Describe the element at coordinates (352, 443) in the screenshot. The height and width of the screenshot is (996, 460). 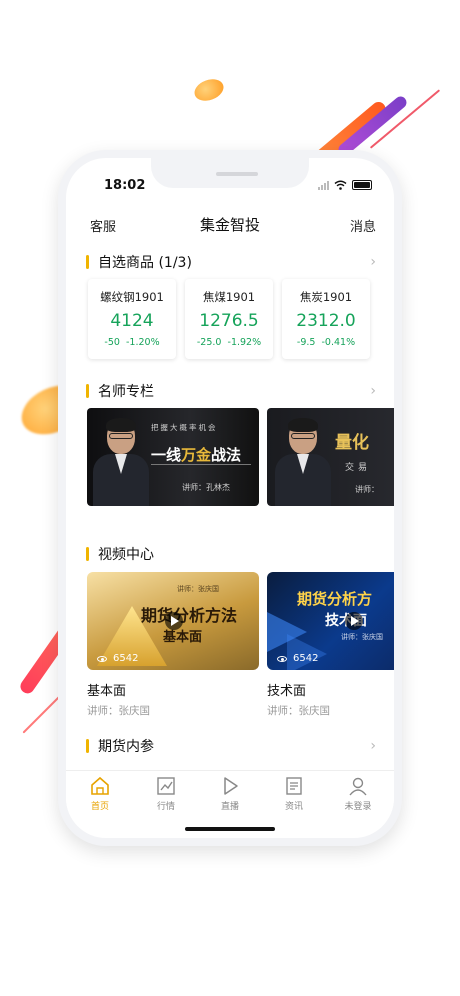
I see `banner-title: 量化` at that location.